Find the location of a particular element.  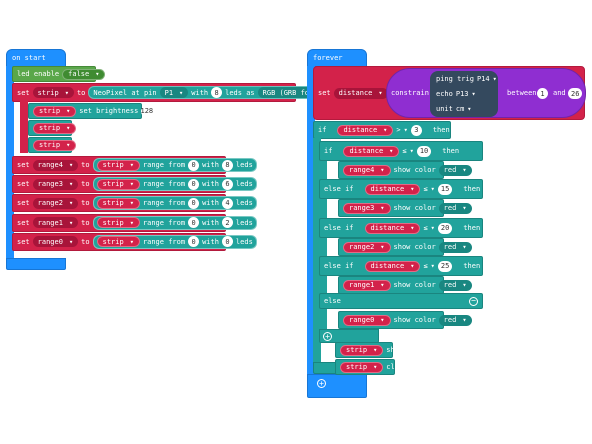

branch-header: else if distance ≤ 20 then − is located at coordinates (405, 228).